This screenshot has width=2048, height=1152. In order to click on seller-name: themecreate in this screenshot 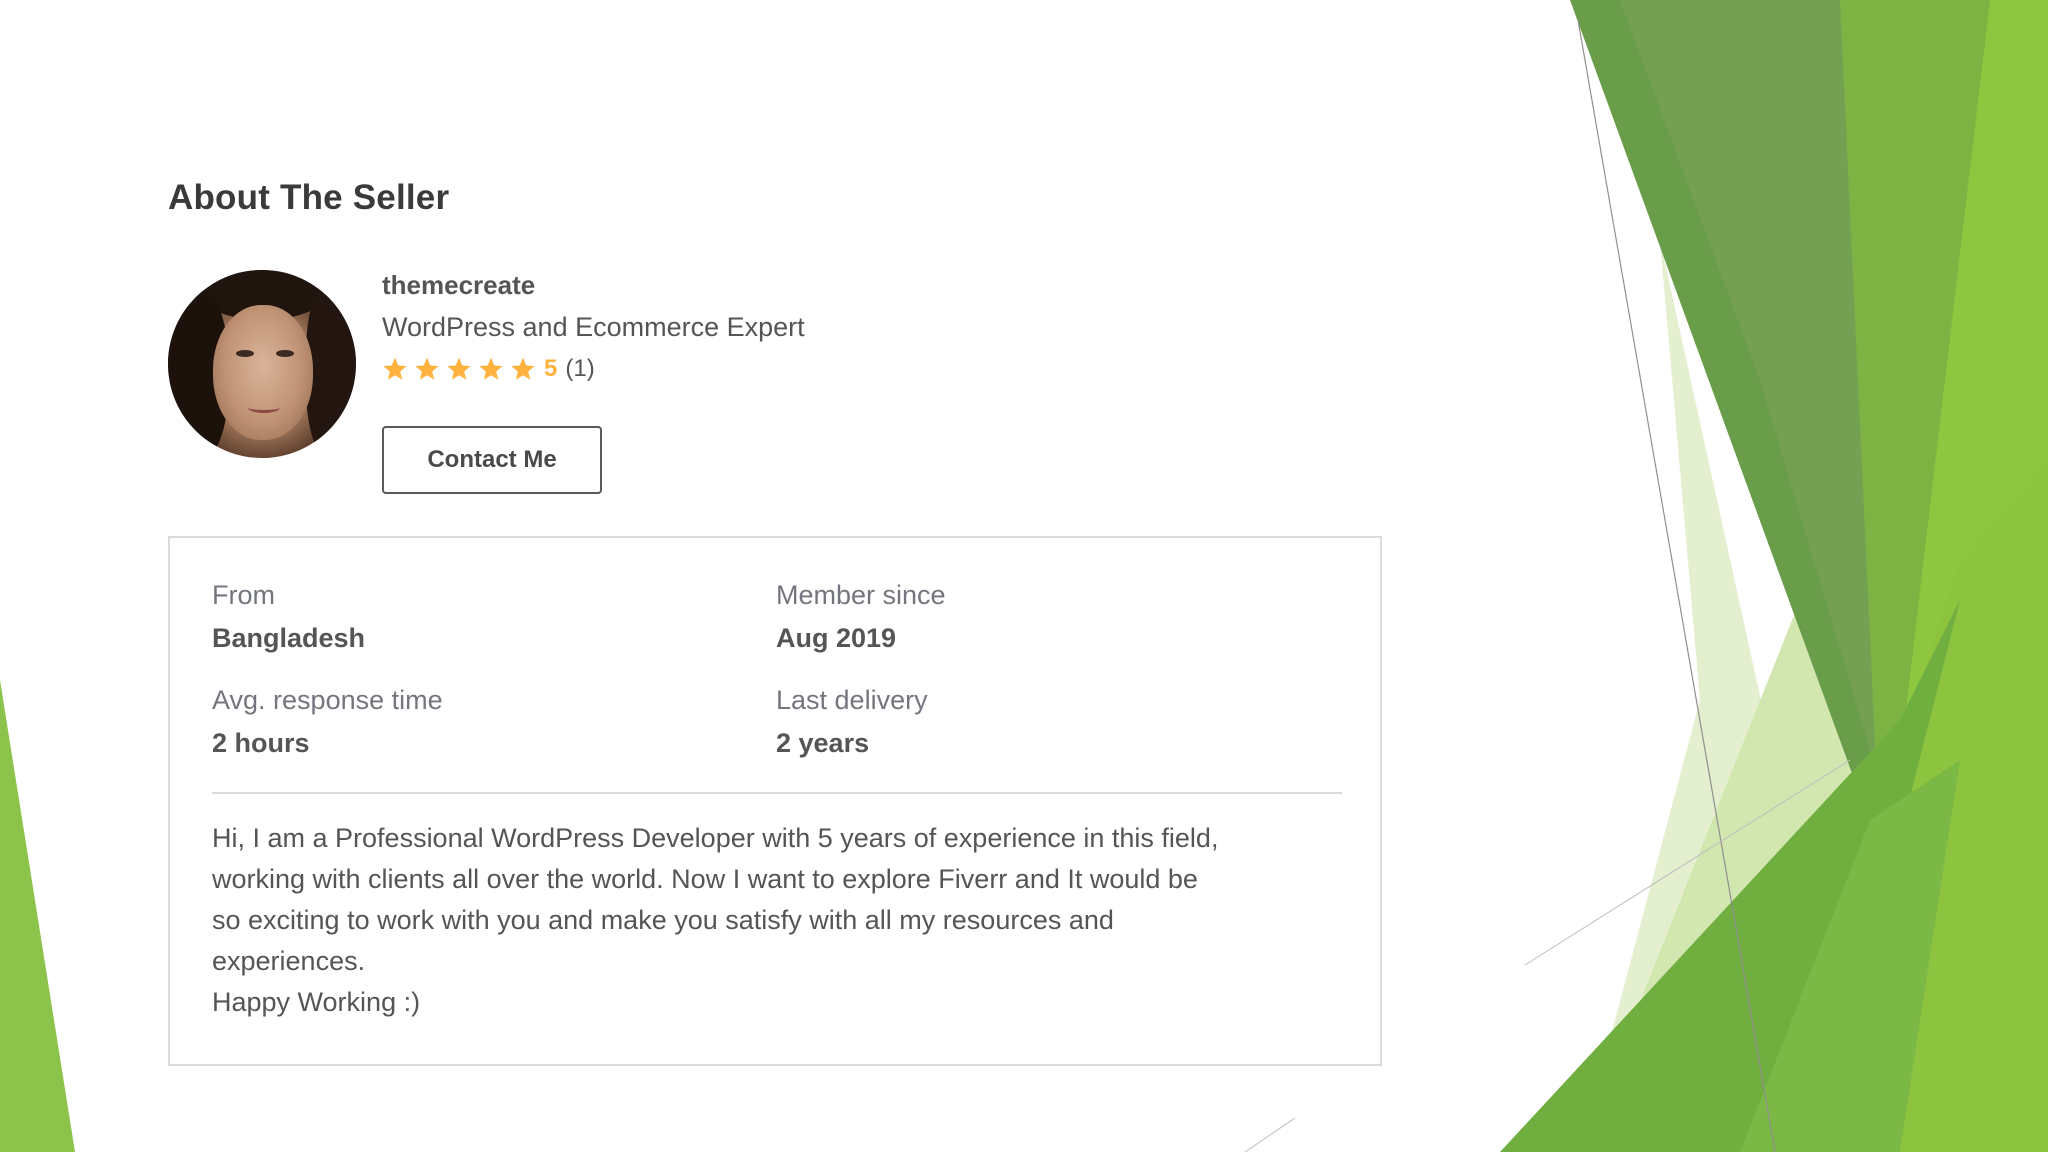, I will do `click(458, 285)`.